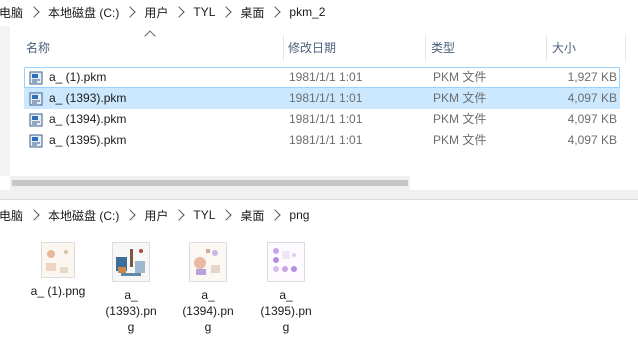  What do you see at coordinates (587, 48) in the screenshot?
I see `column-header-size: 大小` at bounding box center [587, 48].